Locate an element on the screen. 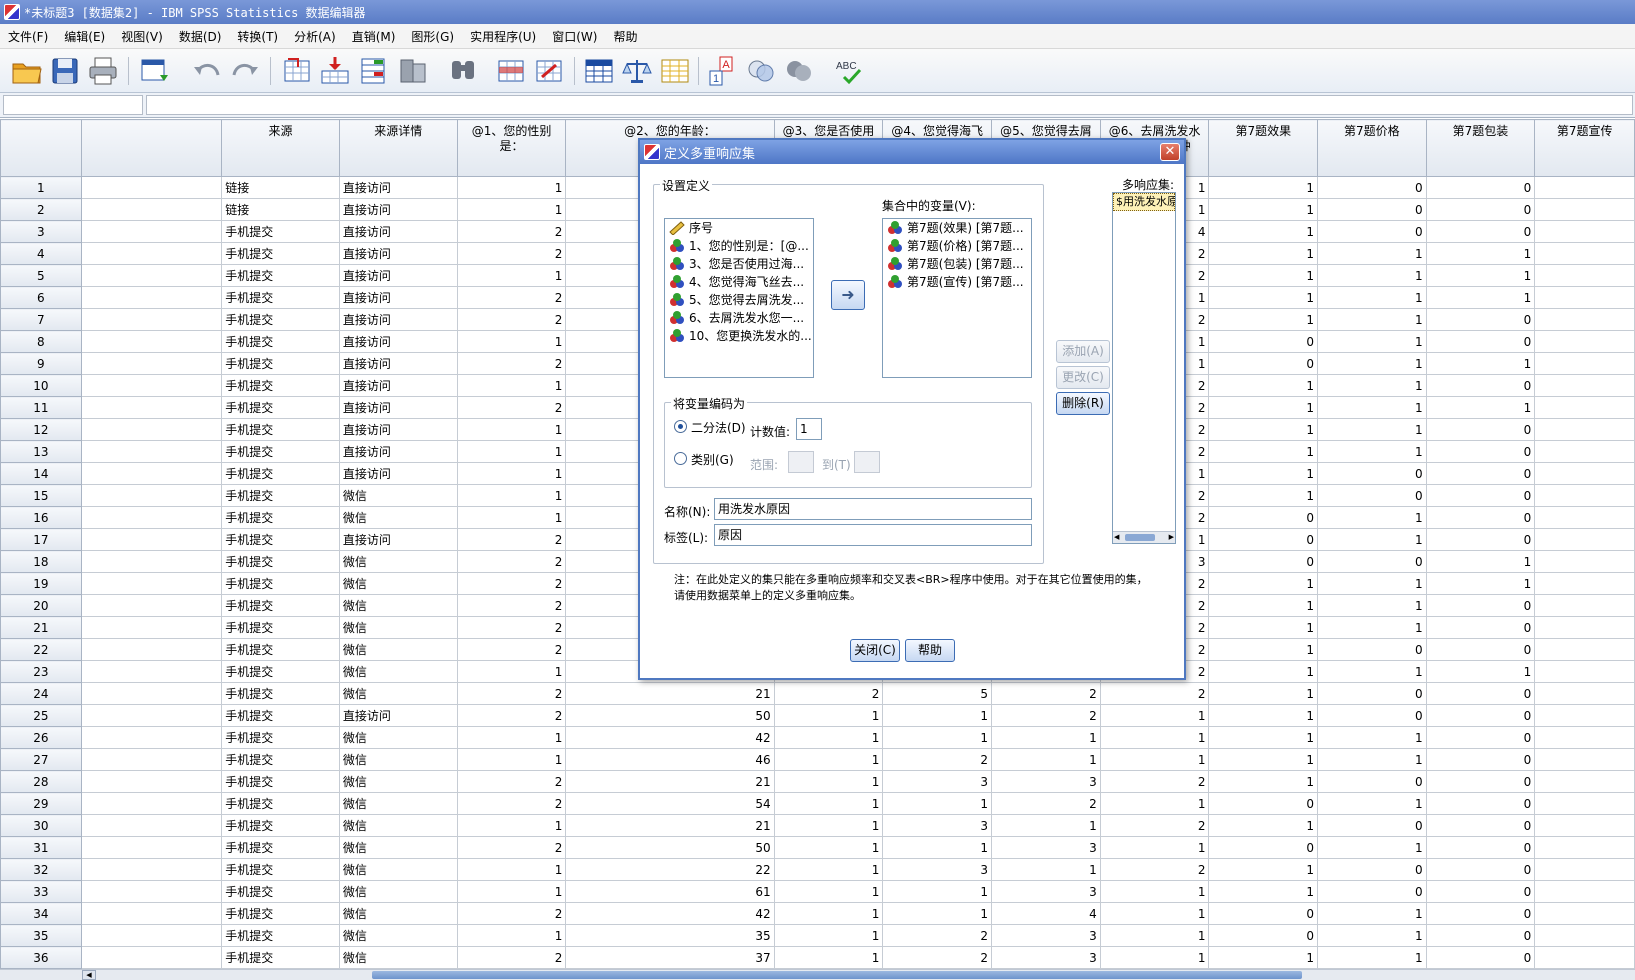 This screenshot has width=1635, height=980. row-number: 24 is located at coordinates (41, 693).